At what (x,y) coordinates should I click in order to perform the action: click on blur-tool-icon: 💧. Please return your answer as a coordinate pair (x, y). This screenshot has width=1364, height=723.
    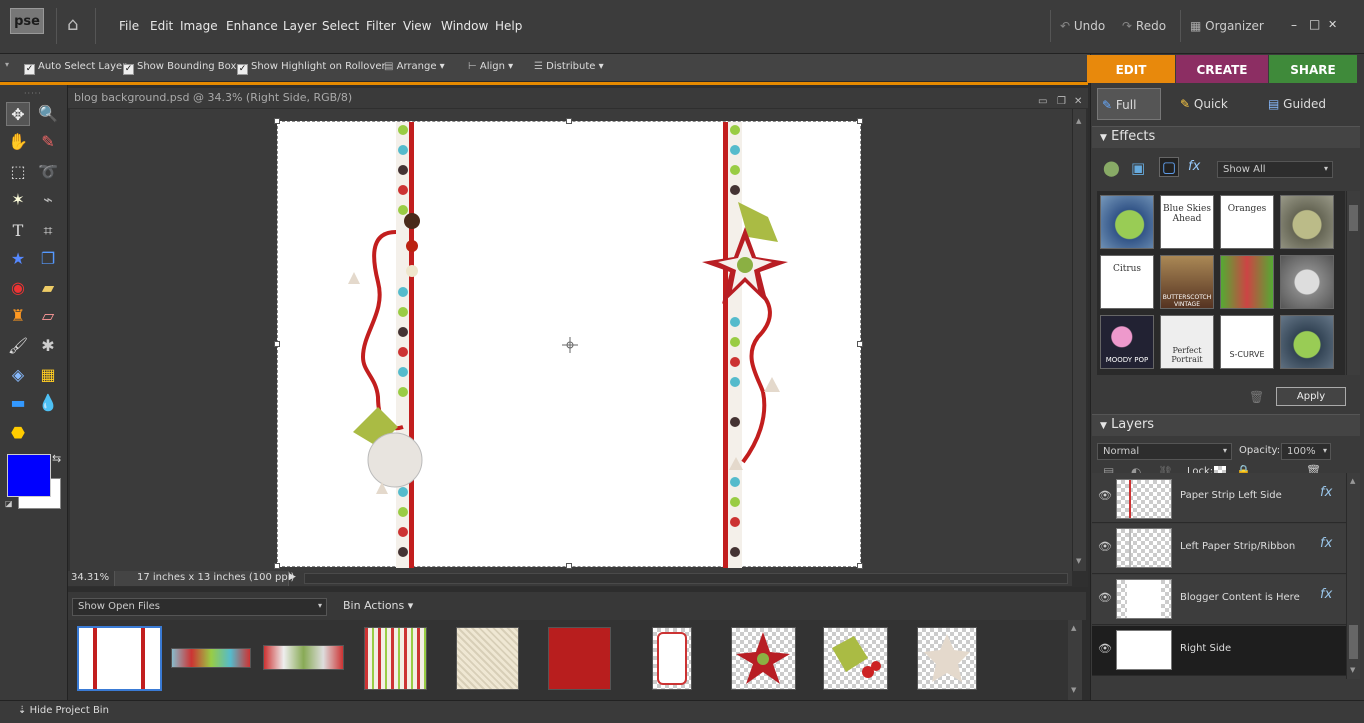
    Looking at the image, I should click on (48, 403).